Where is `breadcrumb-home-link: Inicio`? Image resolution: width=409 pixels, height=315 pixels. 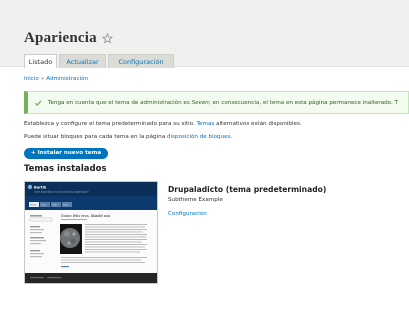 breadcrumb-home-link: Inicio is located at coordinates (31, 79).